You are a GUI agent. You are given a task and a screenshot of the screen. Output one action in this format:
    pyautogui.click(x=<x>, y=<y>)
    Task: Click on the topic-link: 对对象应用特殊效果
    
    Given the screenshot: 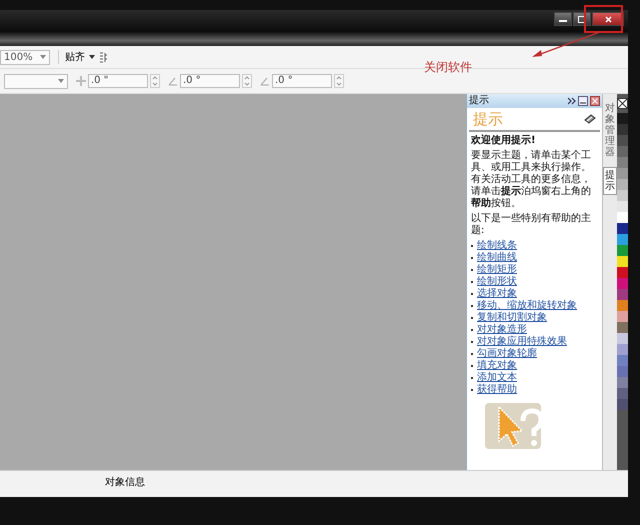 What is the action you would take?
    pyautogui.click(x=522, y=342)
    